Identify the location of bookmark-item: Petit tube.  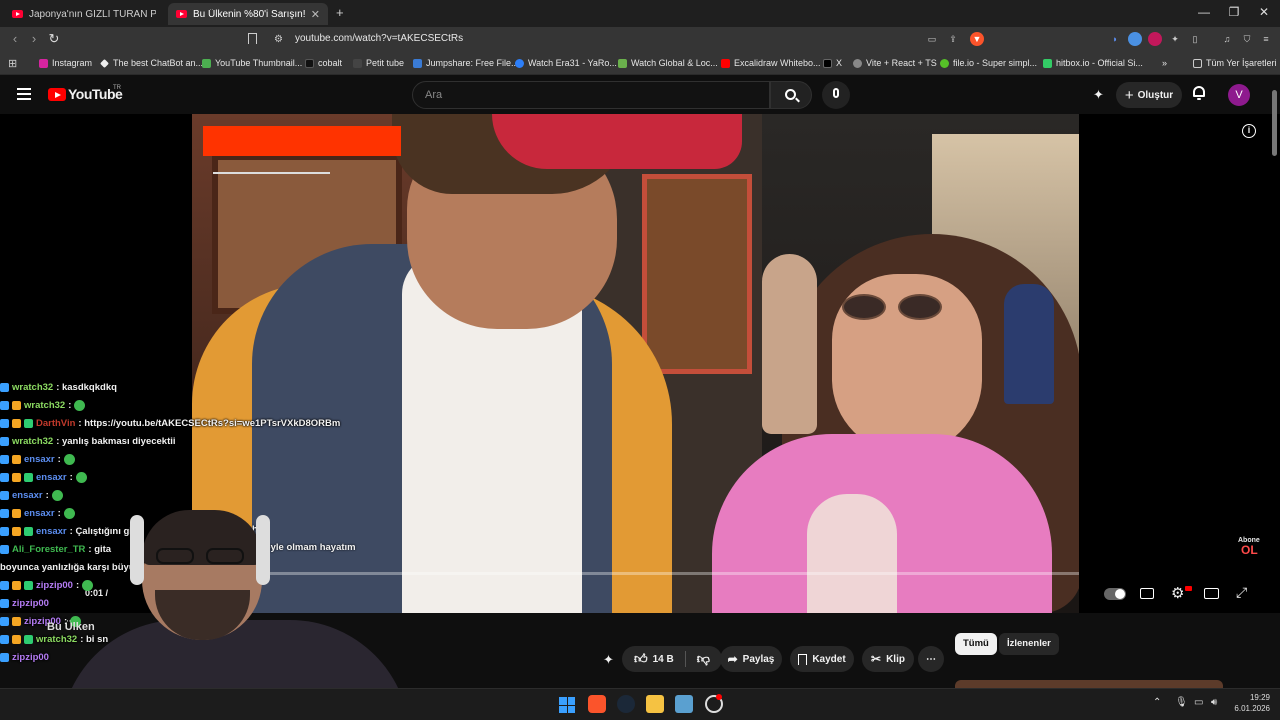
(378, 63).